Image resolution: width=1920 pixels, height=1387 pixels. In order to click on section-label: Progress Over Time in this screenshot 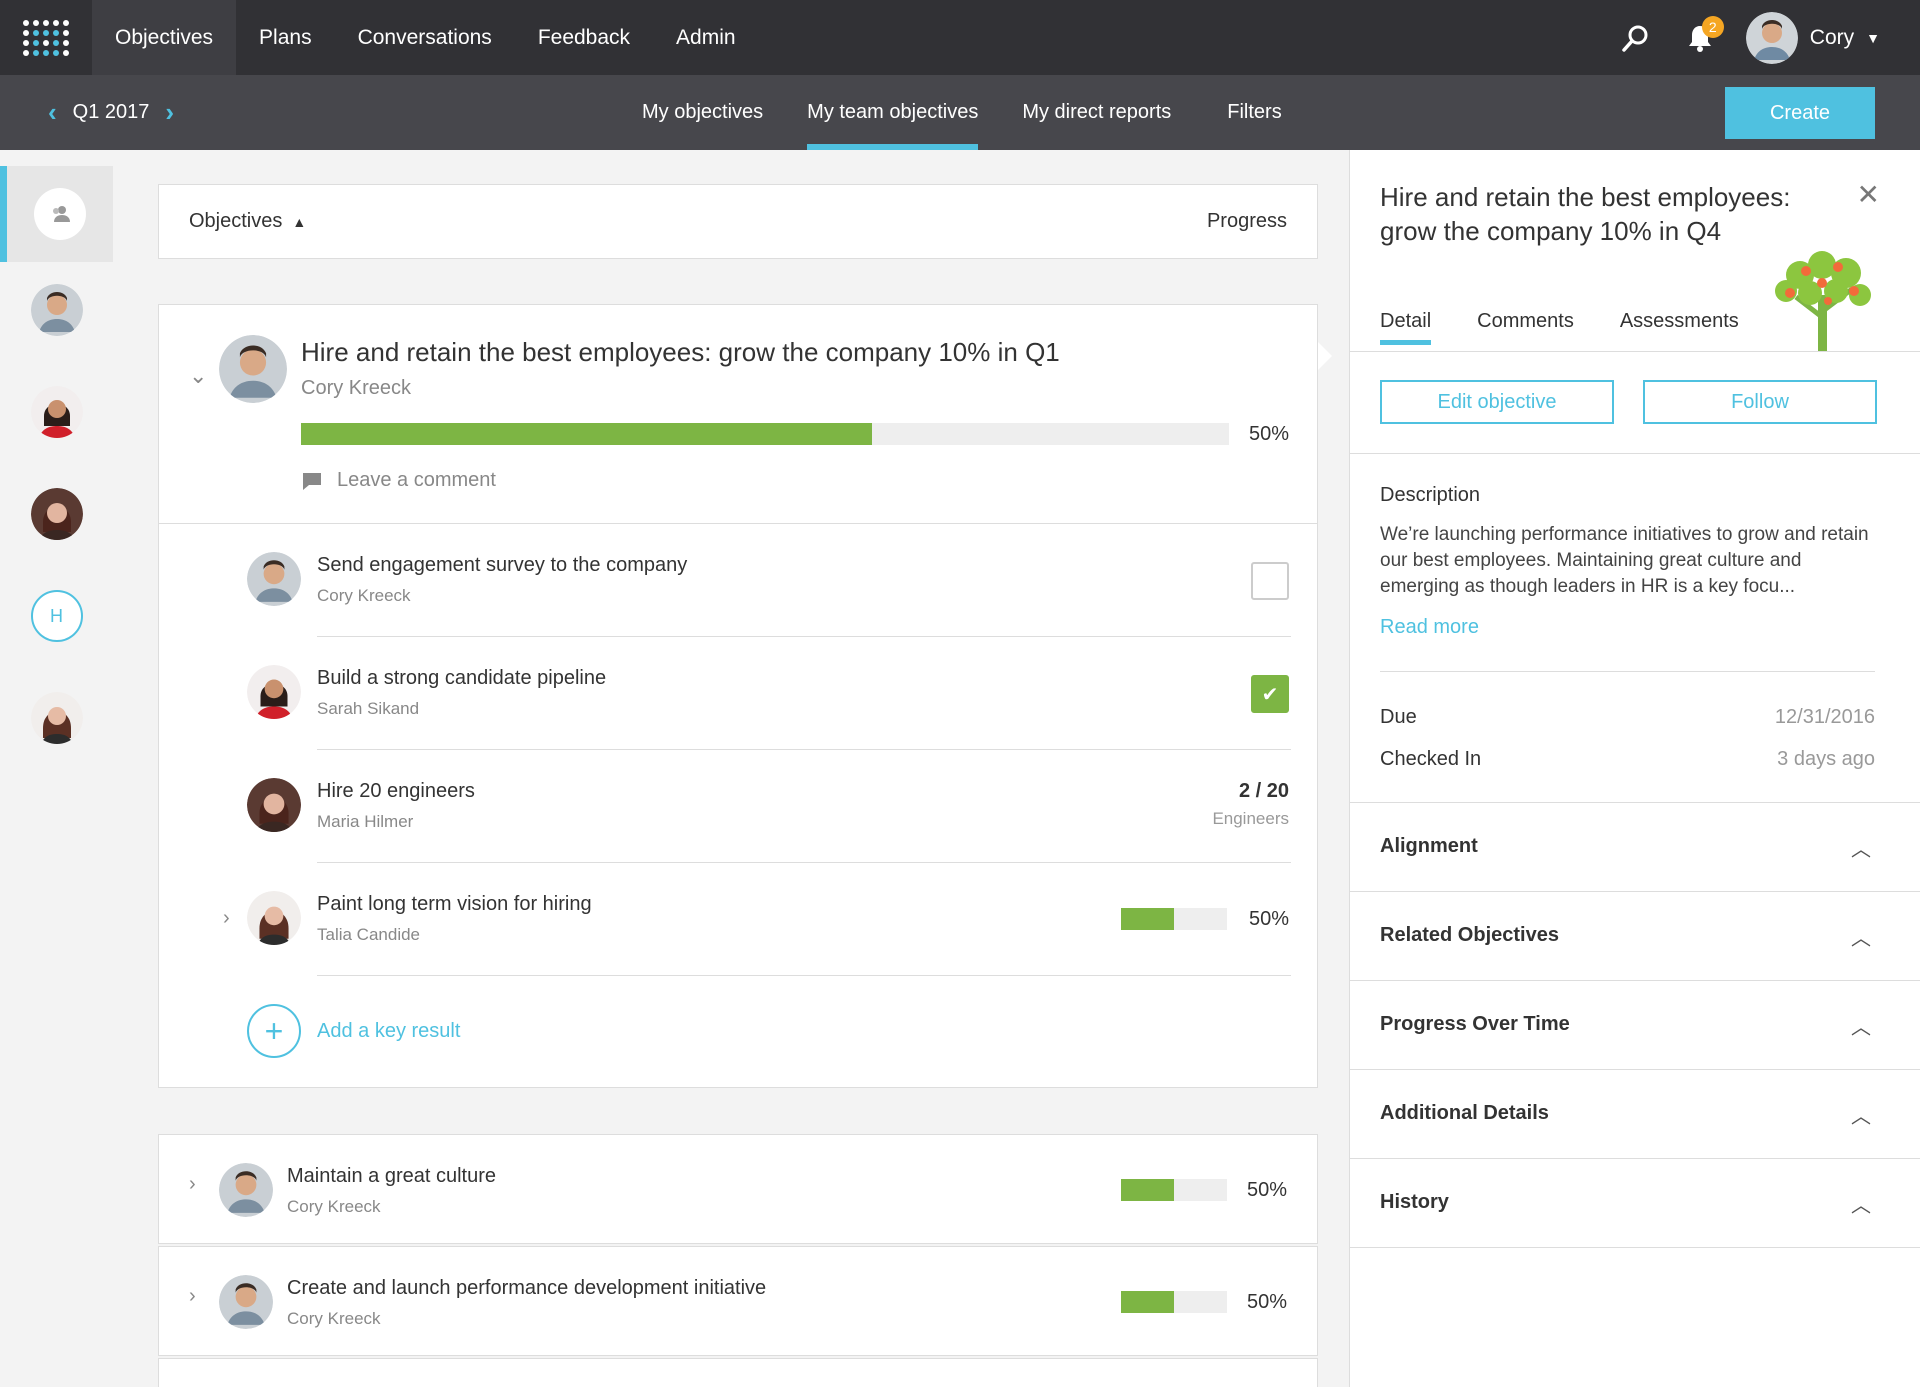, I will do `click(1475, 1024)`.